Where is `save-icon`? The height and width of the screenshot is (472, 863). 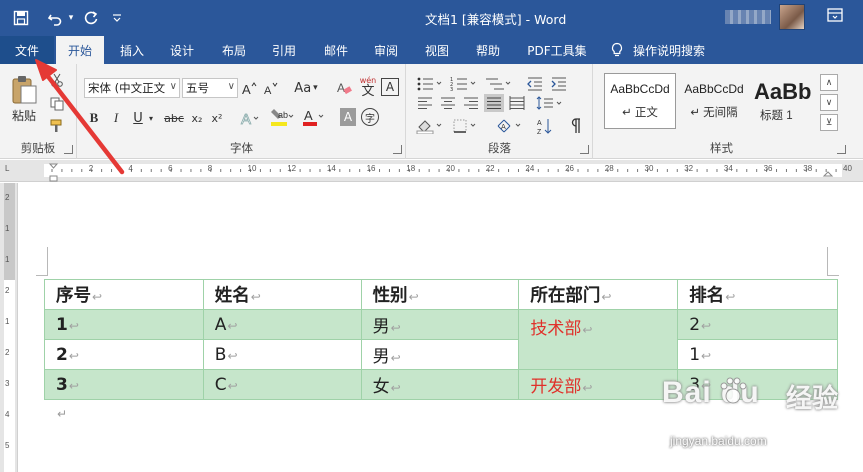 save-icon is located at coordinates (21, 18).